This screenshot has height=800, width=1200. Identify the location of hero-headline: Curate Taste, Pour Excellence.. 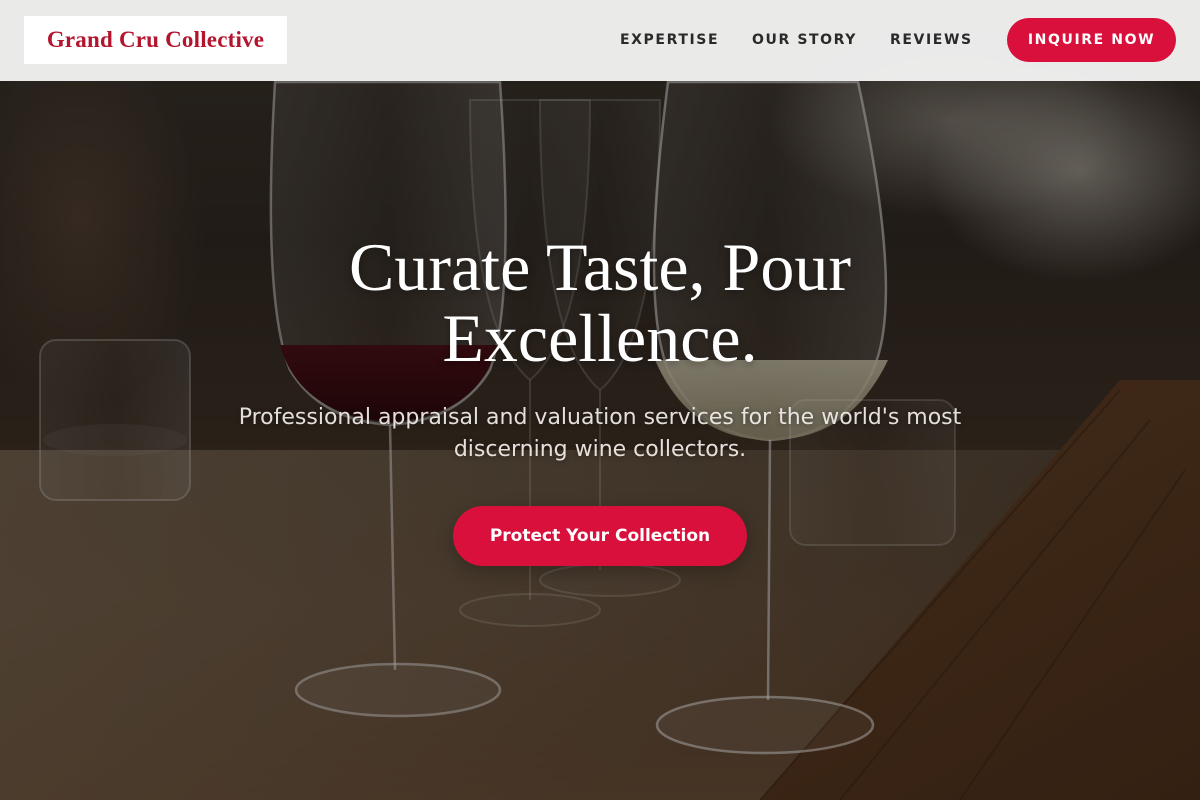
(600, 302).